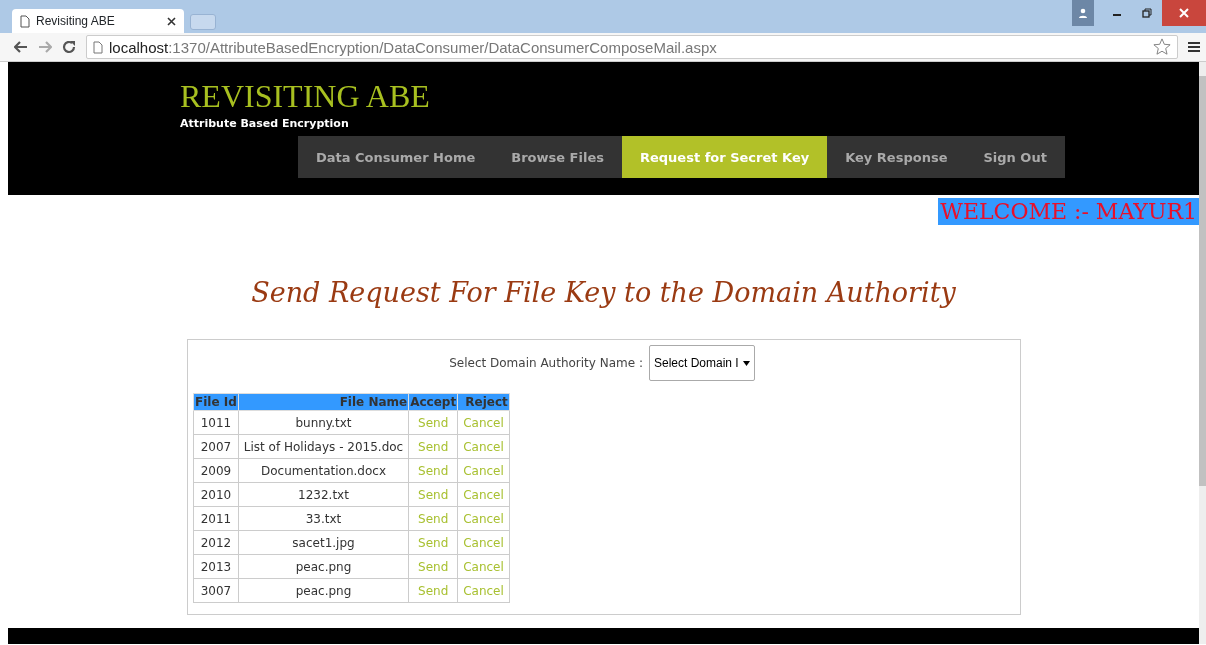 This screenshot has height=645, width=1206. What do you see at coordinates (396, 157) in the screenshot?
I see `nav-link: Data Consumer Home` at bounding box center [396, 157].